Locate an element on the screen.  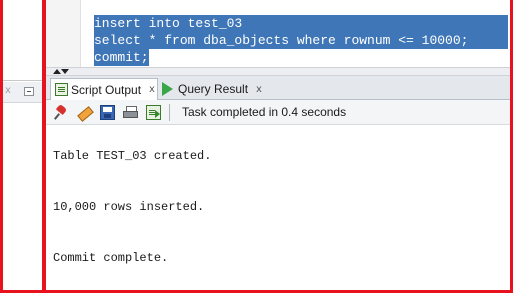
left-panel: x is located at coordinates (21, 146).